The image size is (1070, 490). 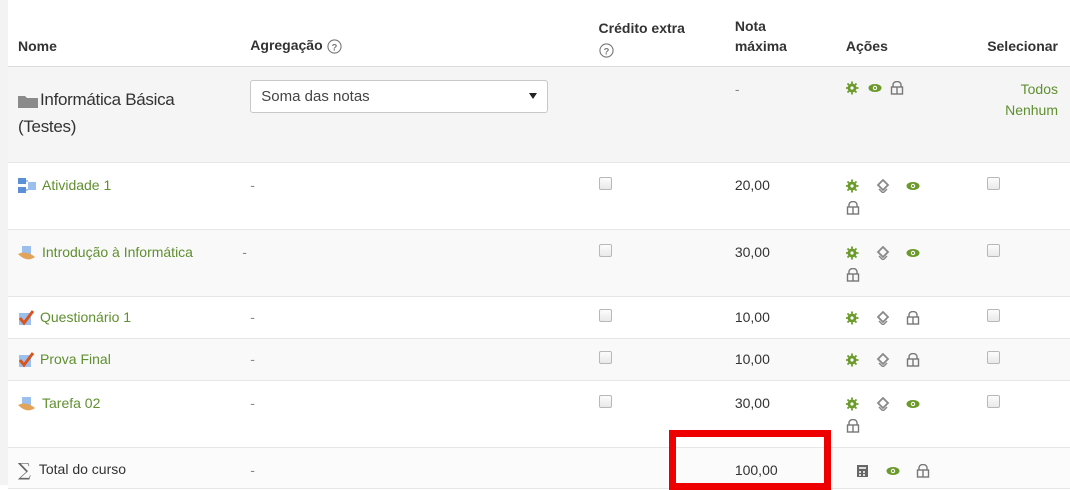 What do you see at coordinates (24, 470) in the screenshot?
I see `sigma-icon: ∑` at bounding box center [24, 470].